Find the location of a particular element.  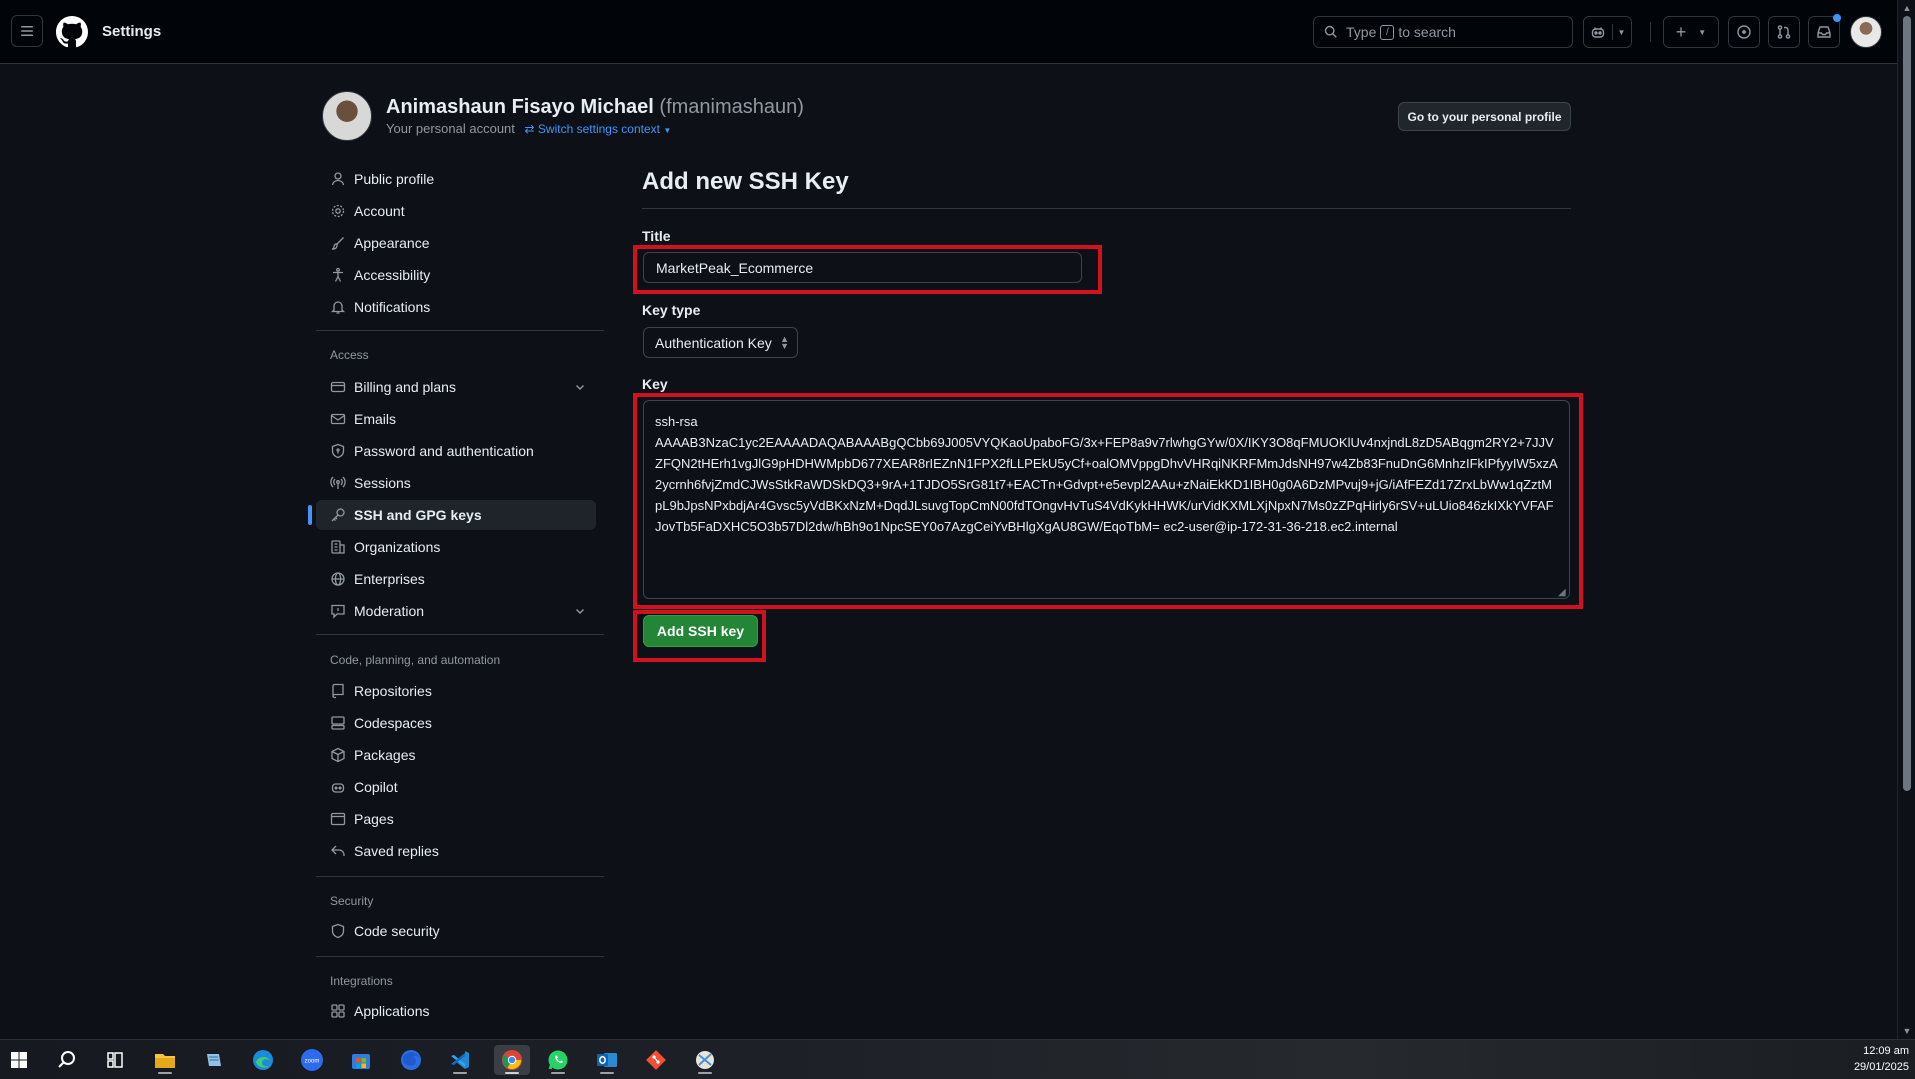

sidebar-item-emails: Emails is located at coordinates (456, 419).